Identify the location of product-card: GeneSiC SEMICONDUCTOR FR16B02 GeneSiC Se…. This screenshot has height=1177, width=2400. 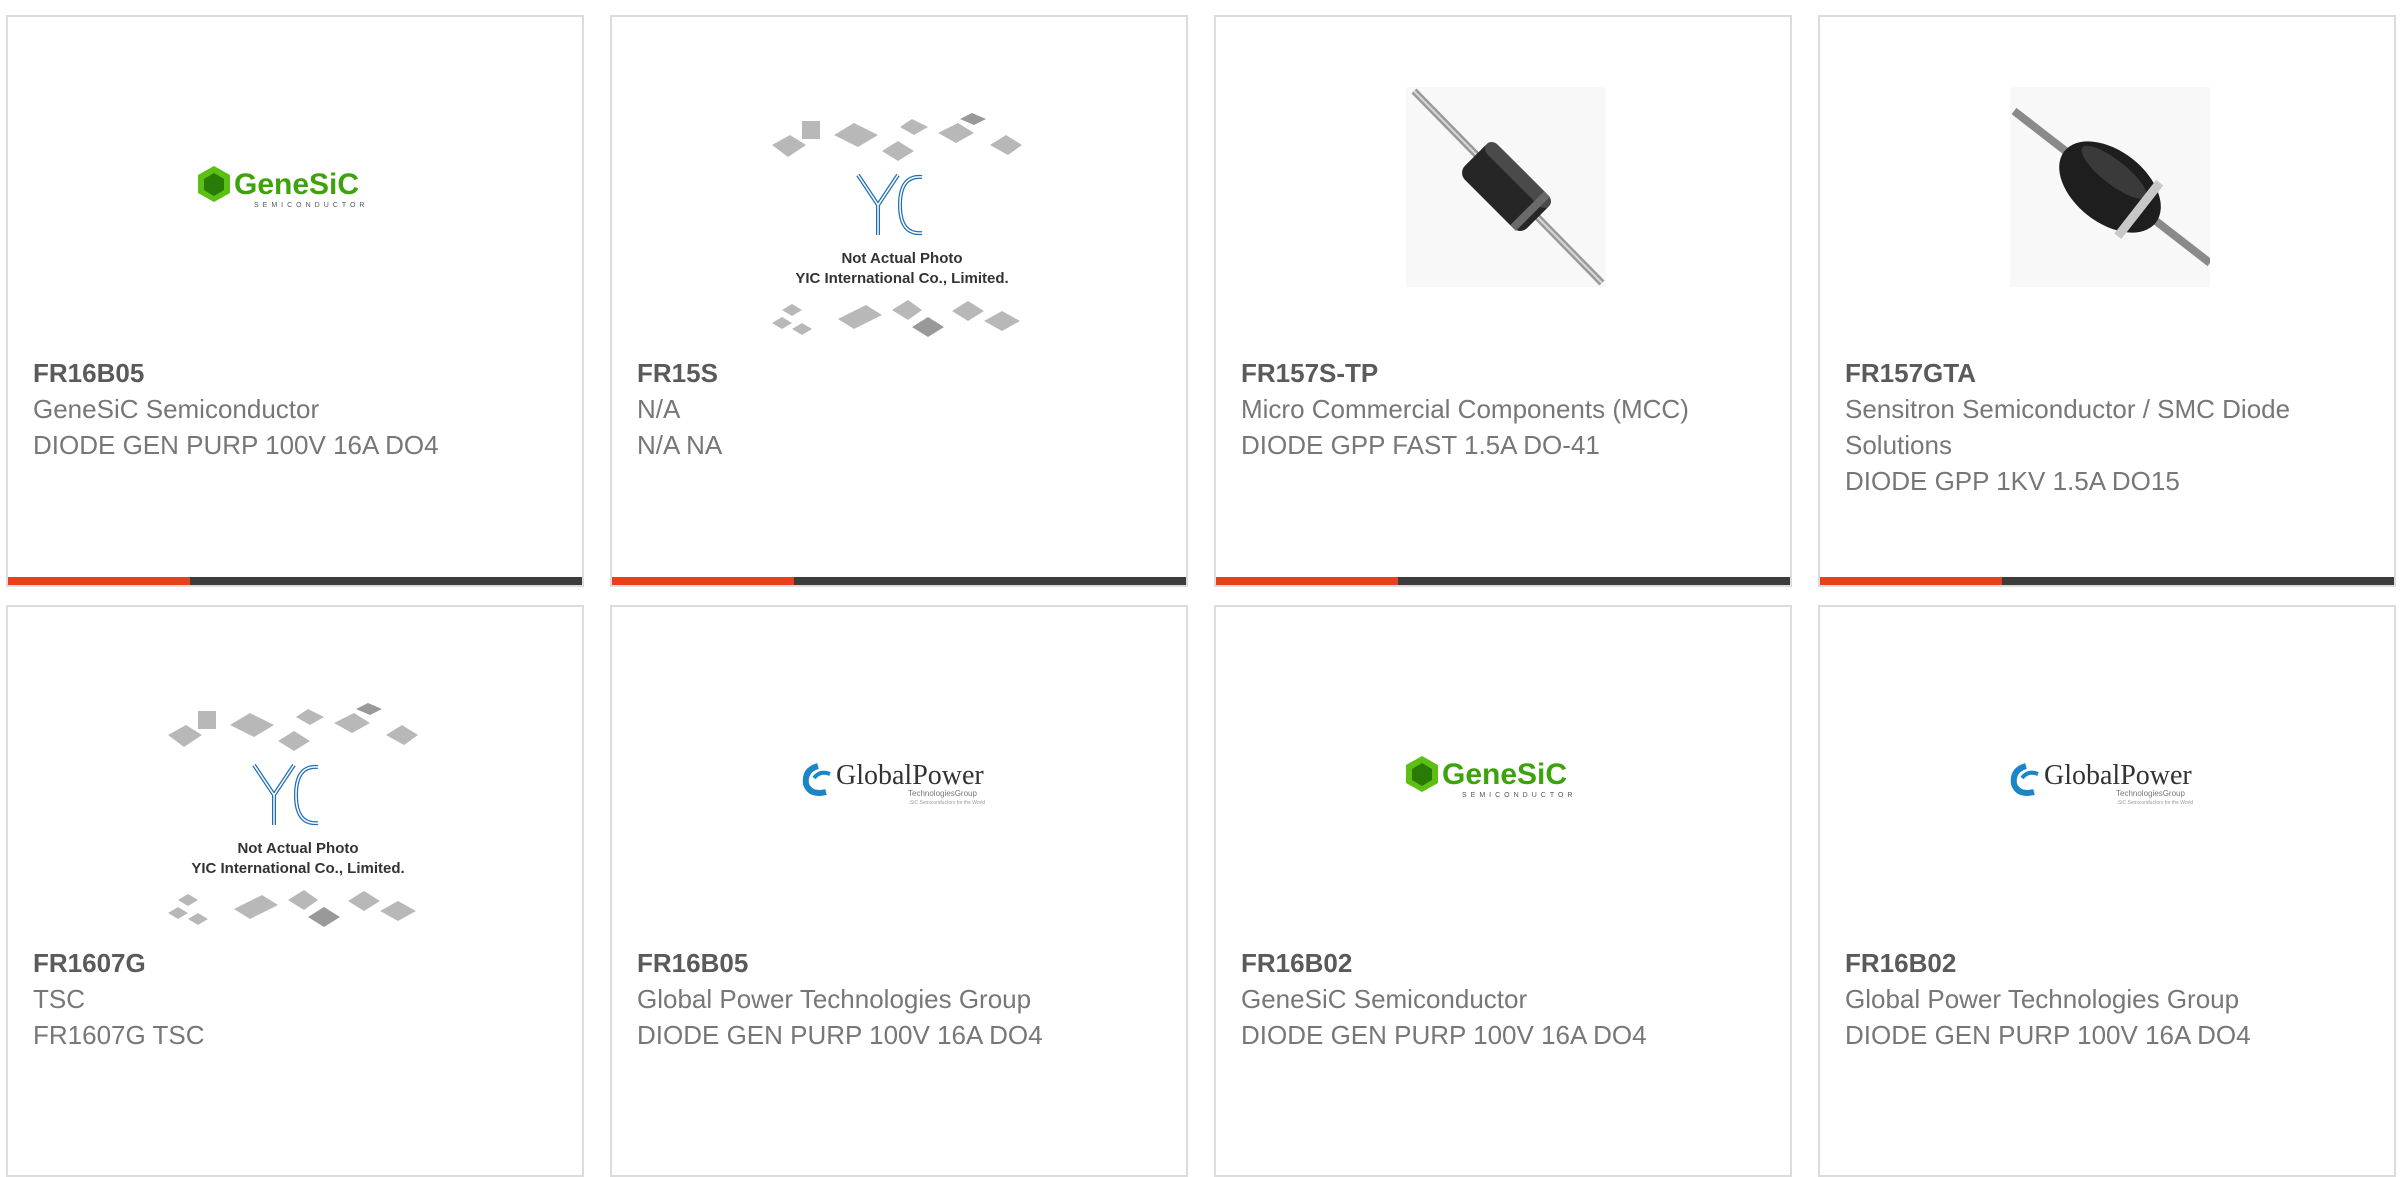
(1503, 891).